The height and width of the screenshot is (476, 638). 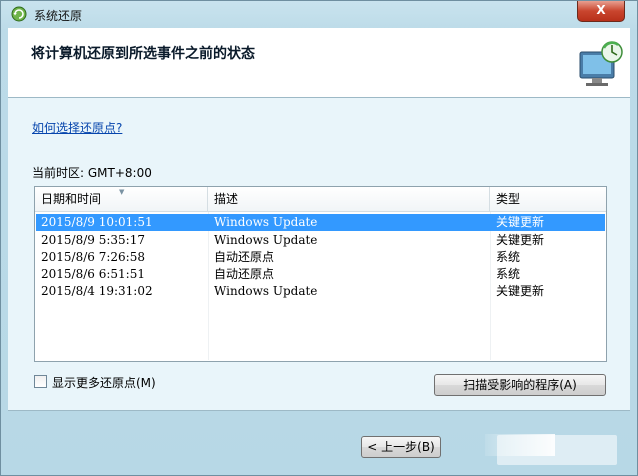 What do you see at coordinates (77, 127) in the screenshot?
I see `help-link: 如何选择还原点?` at bounding box center [77, 127].